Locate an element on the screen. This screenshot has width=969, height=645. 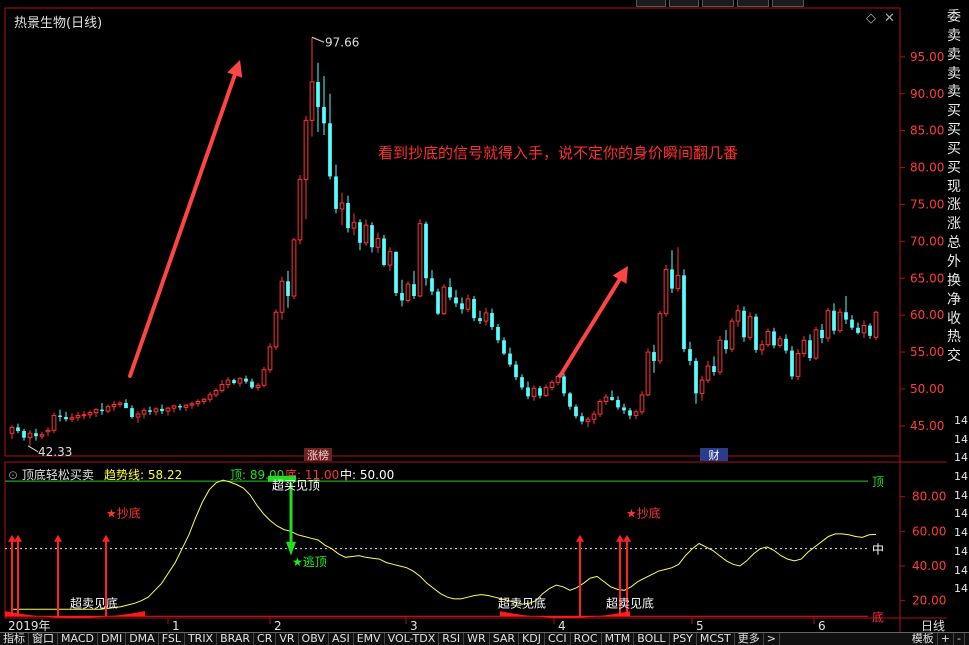
template-tab: + is located at coordinates (946, 639).